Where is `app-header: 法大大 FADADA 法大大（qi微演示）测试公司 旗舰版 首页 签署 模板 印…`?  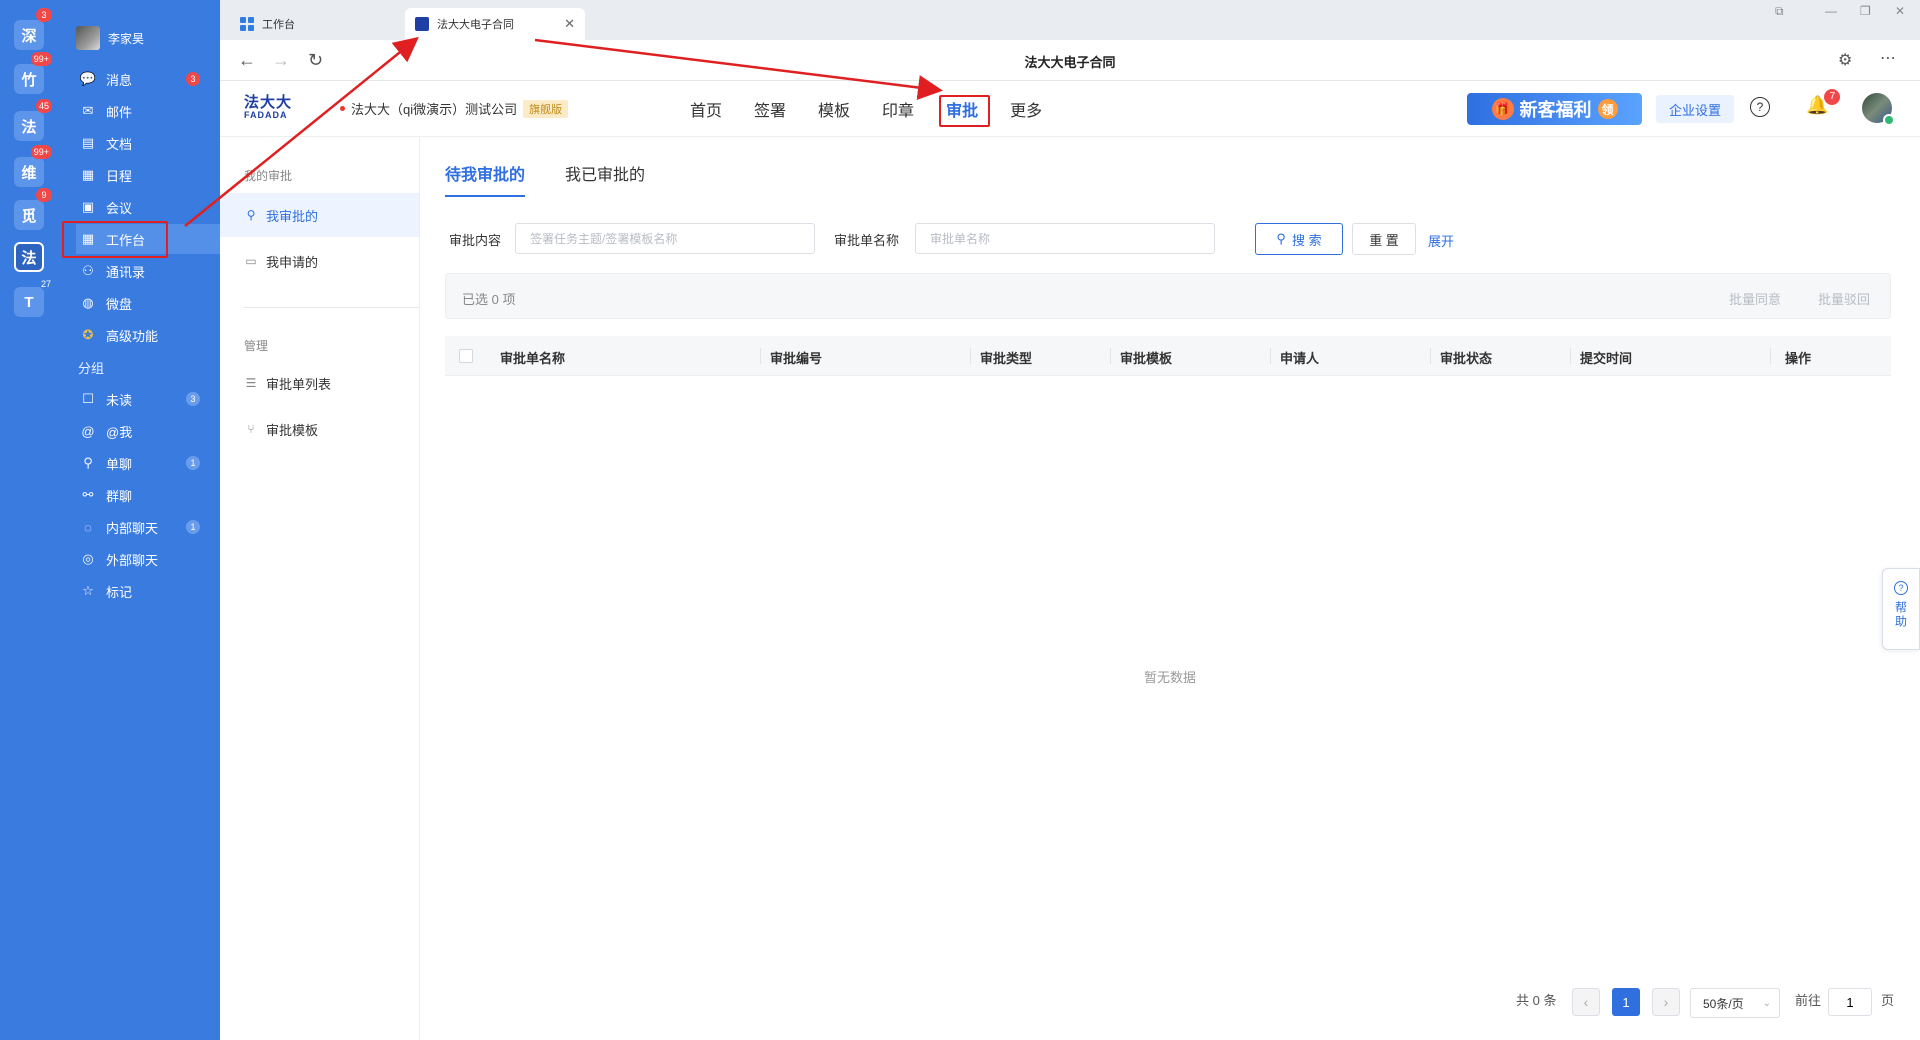 app-header: 法大大 FADADA 法大大（qi微演示）测试公司 旗舰版 首页 签署 模板 印… is located at coordinates (1070, 110).